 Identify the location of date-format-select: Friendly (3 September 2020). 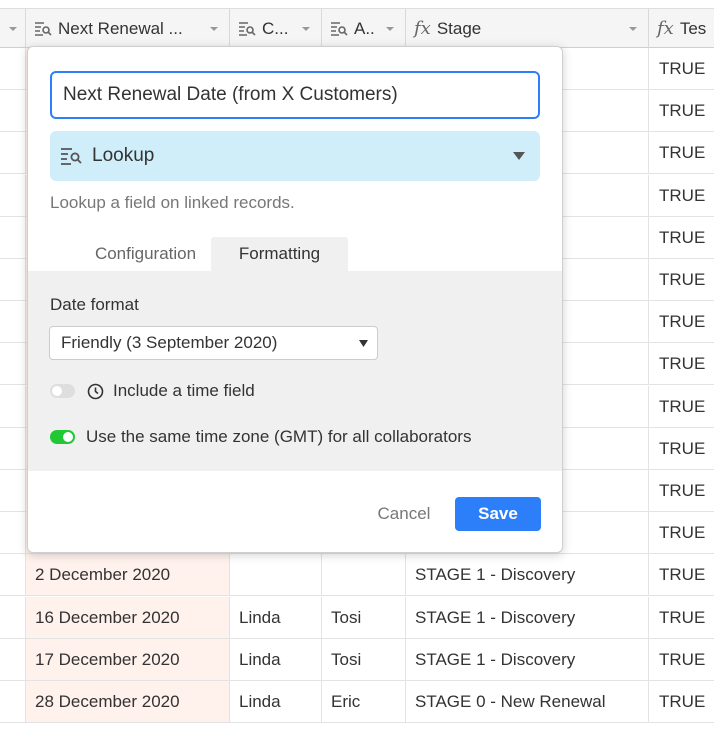
(213, 343).